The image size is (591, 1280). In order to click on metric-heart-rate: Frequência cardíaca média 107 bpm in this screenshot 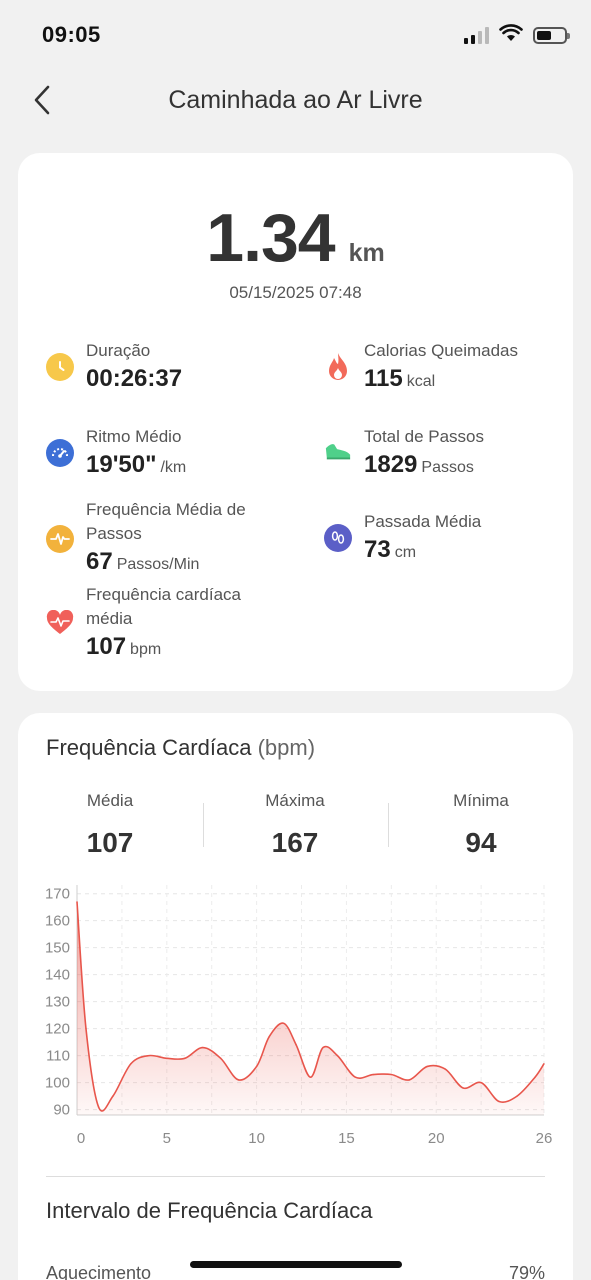, I will do `click(146, 622)`.